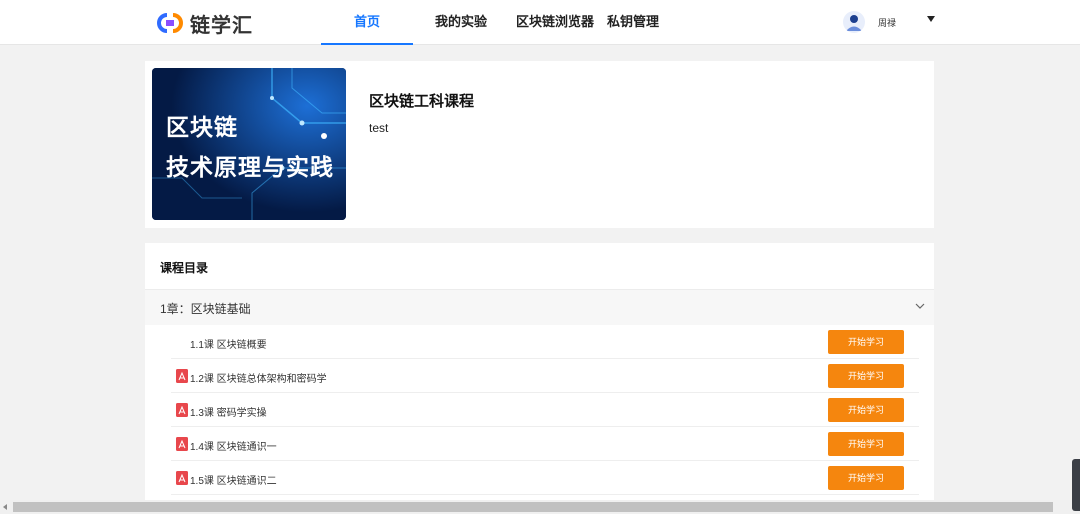 This screenshot has height=514, width=1080. I want to click on lesson-item: 1.4课 区块链通识一 开始学习, so click(545, 444).